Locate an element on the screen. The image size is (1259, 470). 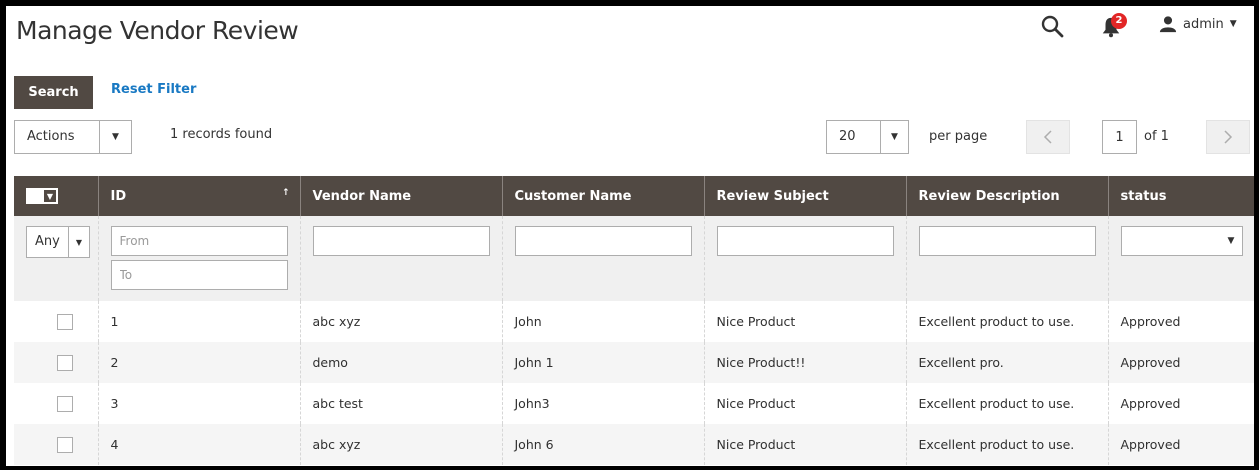
filter-cell: ▼ is located at coordinates (1180, 258).